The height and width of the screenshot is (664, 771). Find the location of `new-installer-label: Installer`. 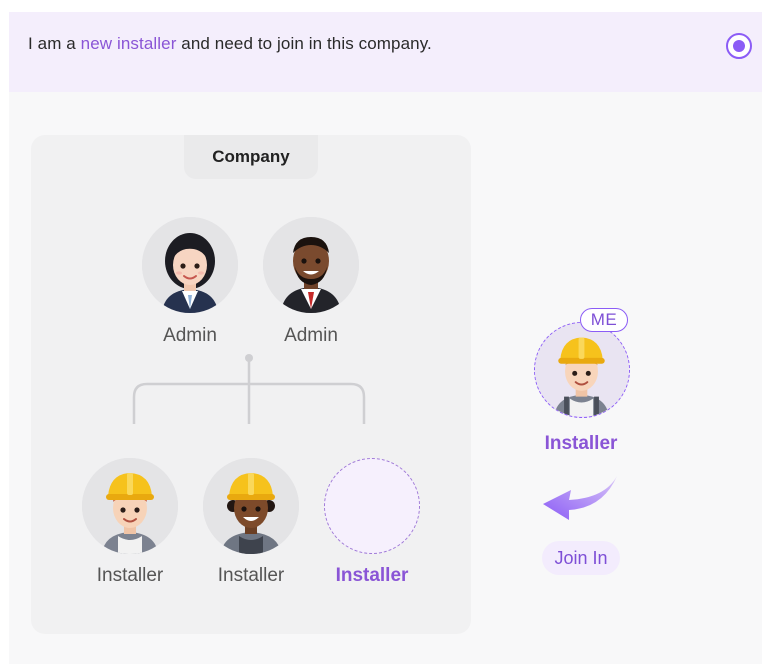

new-installer-label: Installer is located at coordinates (372, 575).